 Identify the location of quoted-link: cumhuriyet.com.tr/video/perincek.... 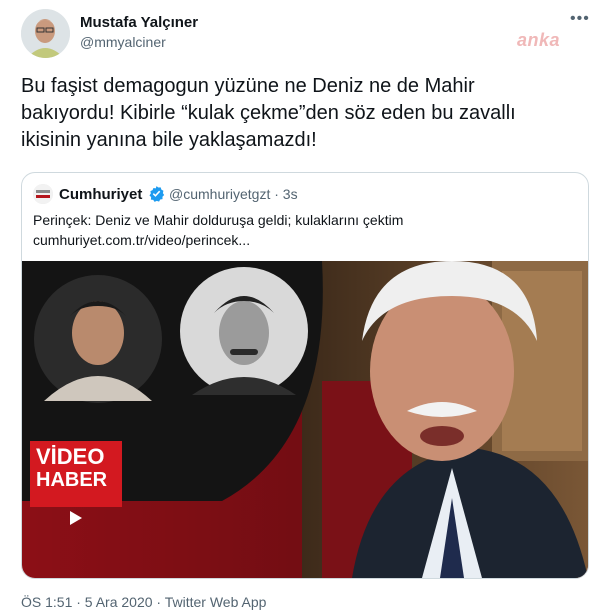
(303, 240).